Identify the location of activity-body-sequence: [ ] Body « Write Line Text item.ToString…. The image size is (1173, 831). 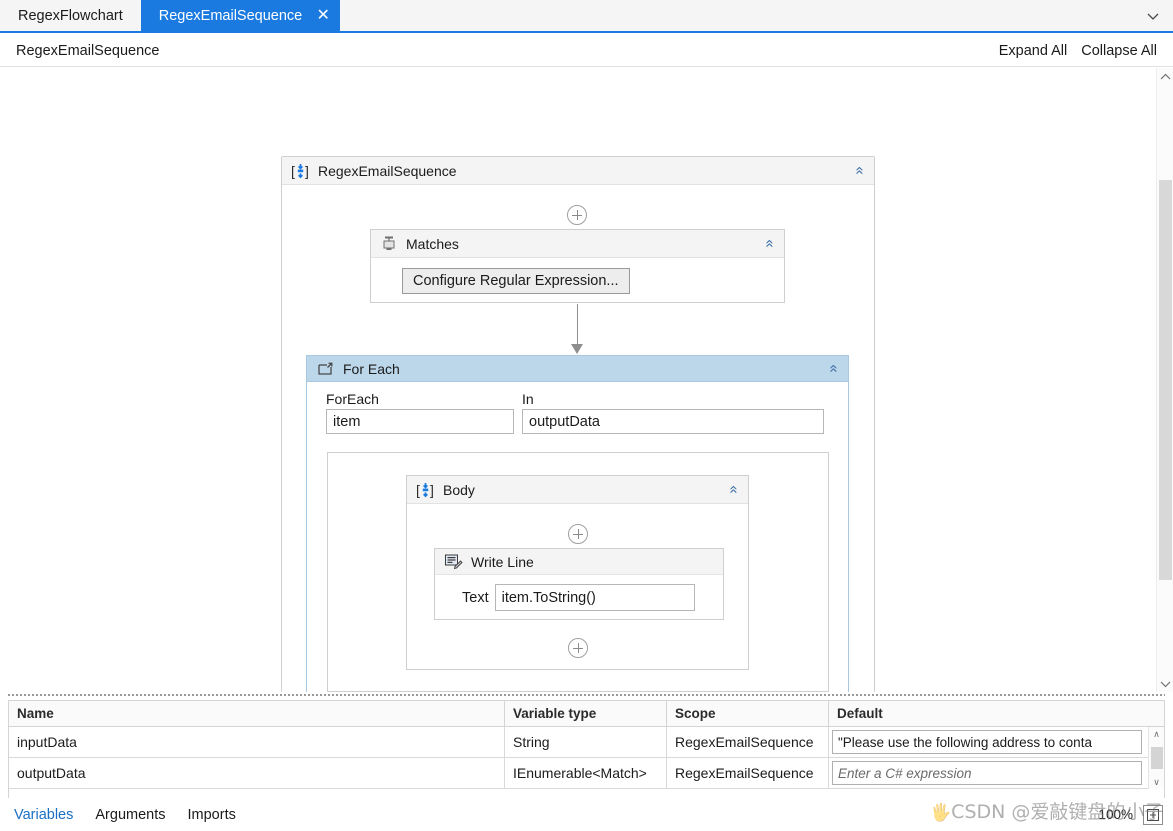
(577, 572).